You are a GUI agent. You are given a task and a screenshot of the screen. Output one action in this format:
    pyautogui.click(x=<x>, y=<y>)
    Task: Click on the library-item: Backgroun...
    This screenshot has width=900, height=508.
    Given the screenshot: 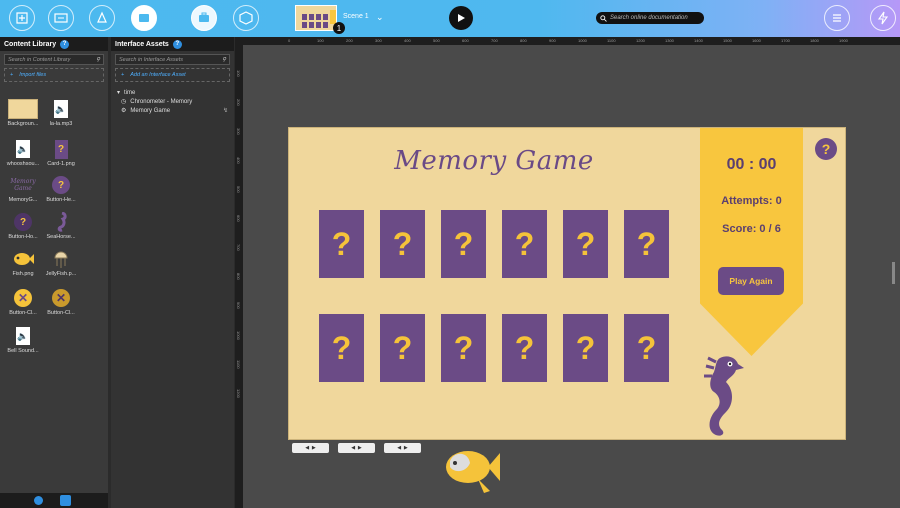 What is the action you would take?
    pyautogui.click(x=23, y=113)
    